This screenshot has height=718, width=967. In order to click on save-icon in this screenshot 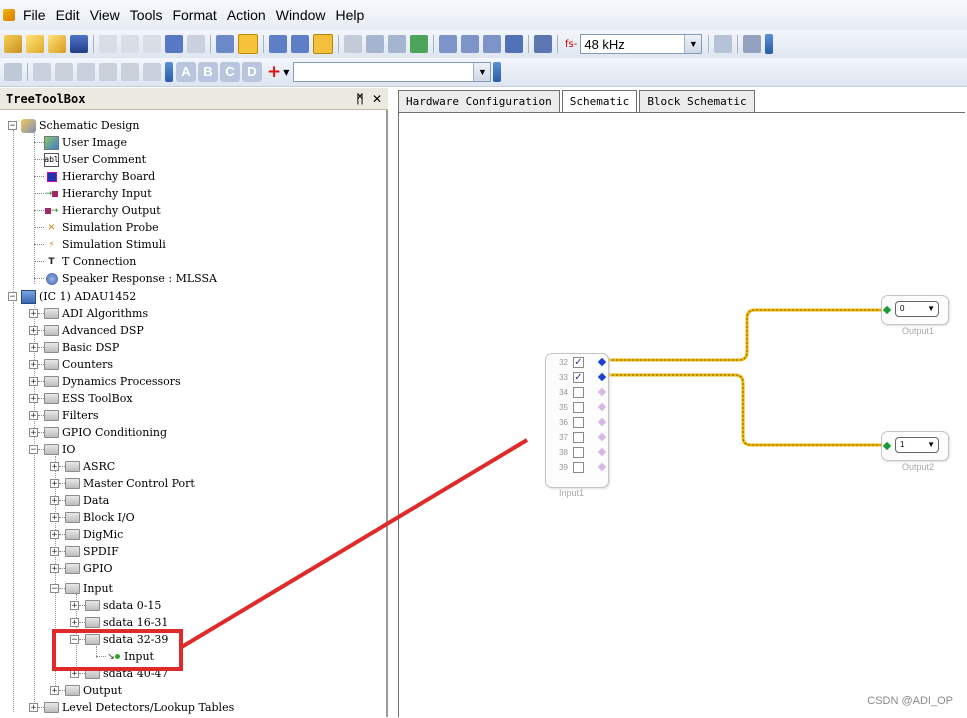, I will do `click(79, 44)`.